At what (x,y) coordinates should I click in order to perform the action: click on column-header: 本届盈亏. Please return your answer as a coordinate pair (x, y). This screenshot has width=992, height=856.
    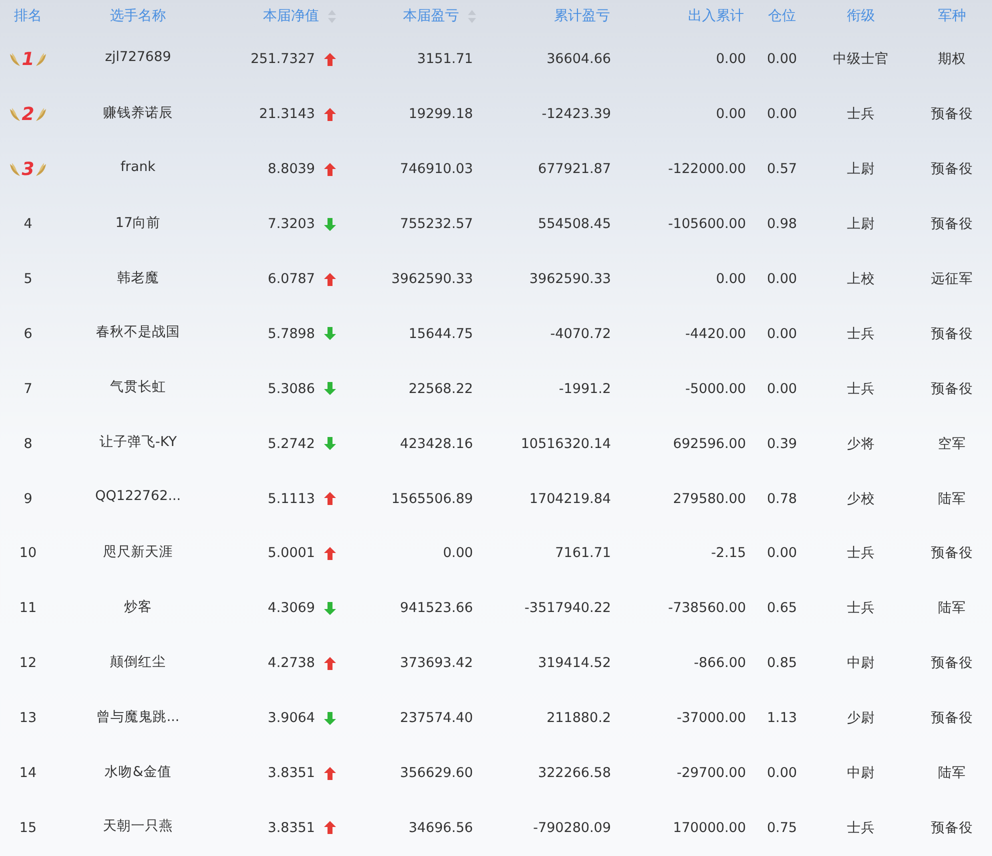
    Looking at the image, I should click on (431, 16).